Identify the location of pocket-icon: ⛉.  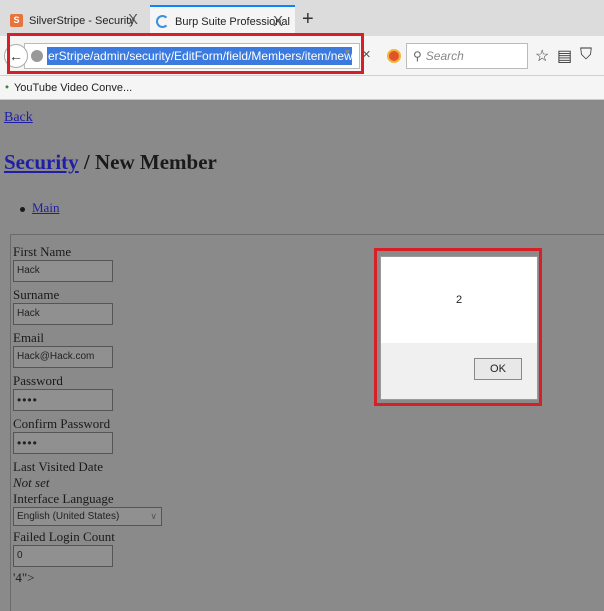
(586, 55).